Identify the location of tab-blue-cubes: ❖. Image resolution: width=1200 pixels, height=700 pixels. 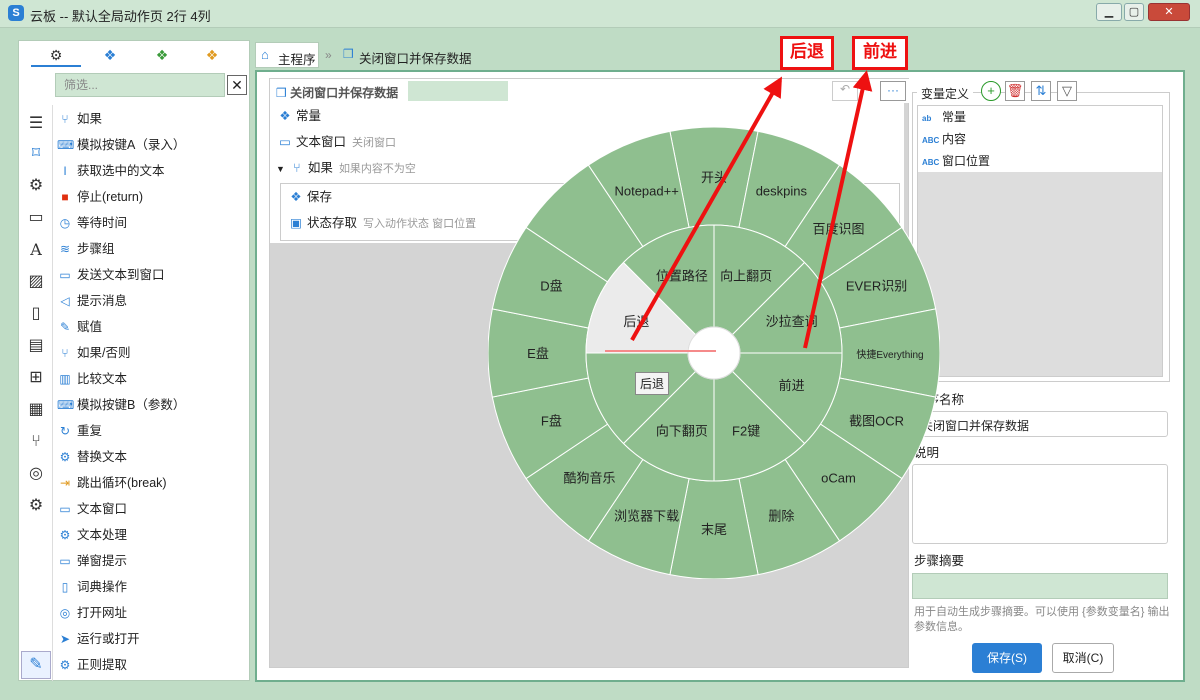
(110, 55).